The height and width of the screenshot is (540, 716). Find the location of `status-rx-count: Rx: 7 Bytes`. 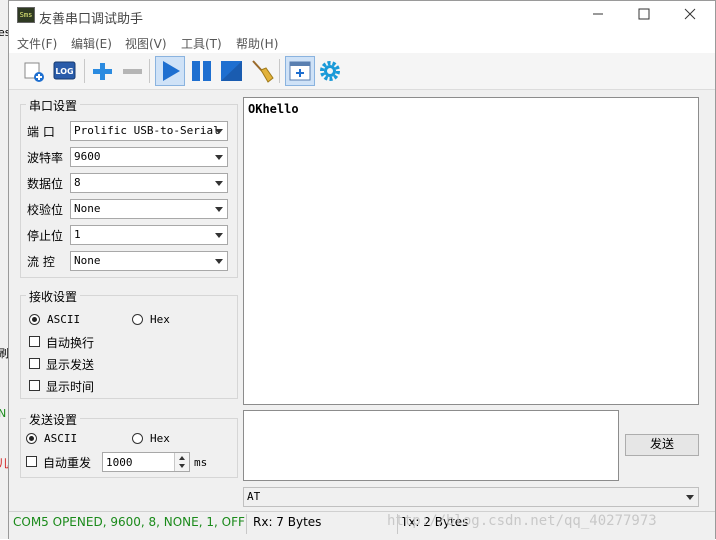

status-rx-count: Rx: 7 Bytes is located at coordinates (287, 522).